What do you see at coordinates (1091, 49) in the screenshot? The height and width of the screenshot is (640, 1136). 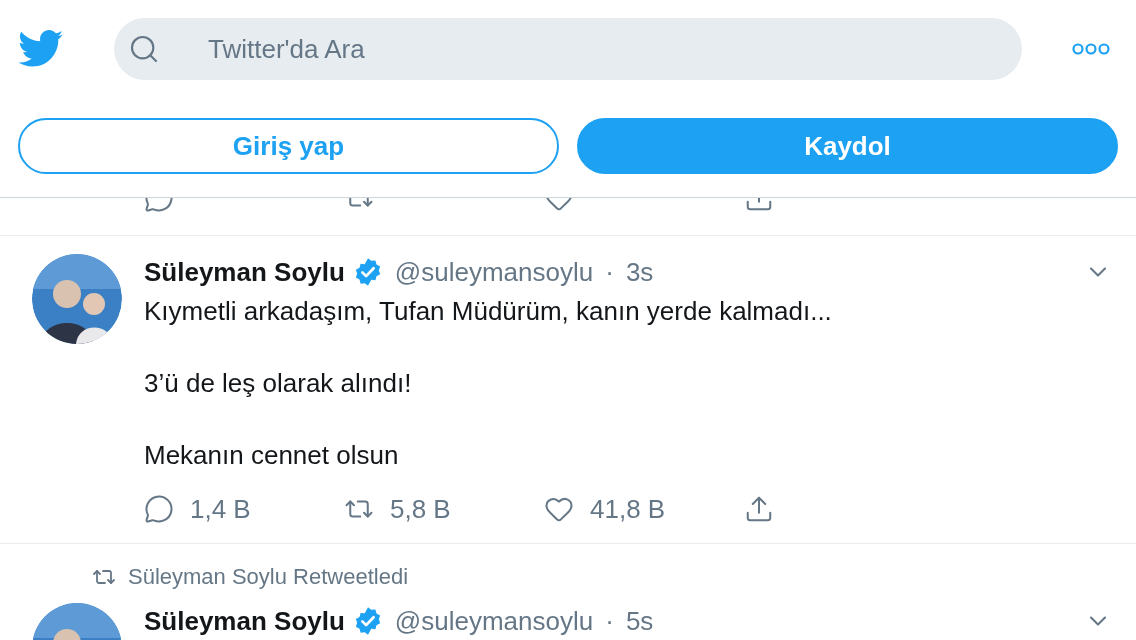 I see `more-icon` at bounding box center [1091, 49].